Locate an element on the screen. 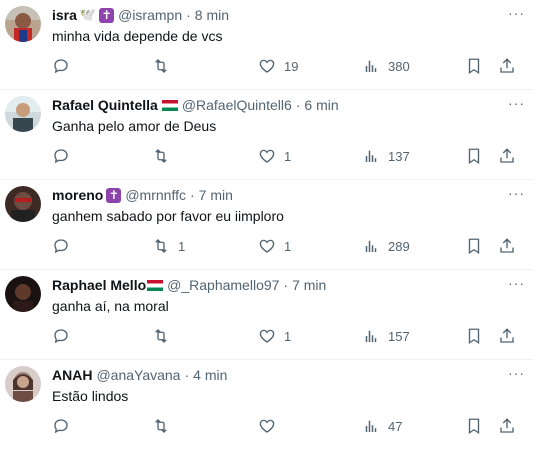 Image resolution: width=550 pixels, height=450 pixels. view-count: 47 is located at coordinates (395, 426).